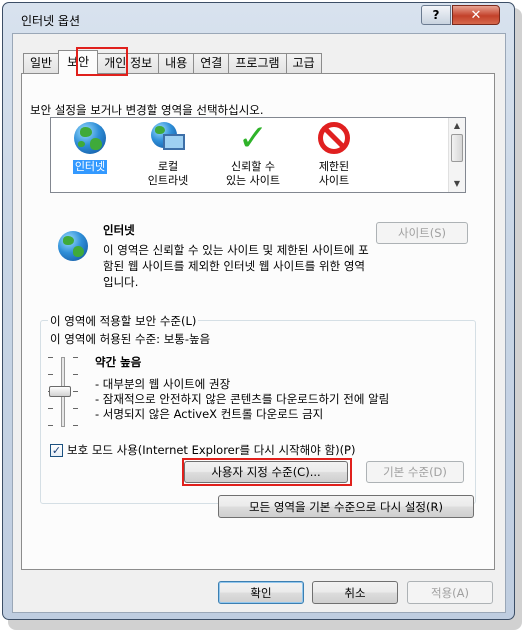 This screenshot has width=527, height=634. I want to click on zone-list-scrollbar: ▲ ▼, so click(456, 155).